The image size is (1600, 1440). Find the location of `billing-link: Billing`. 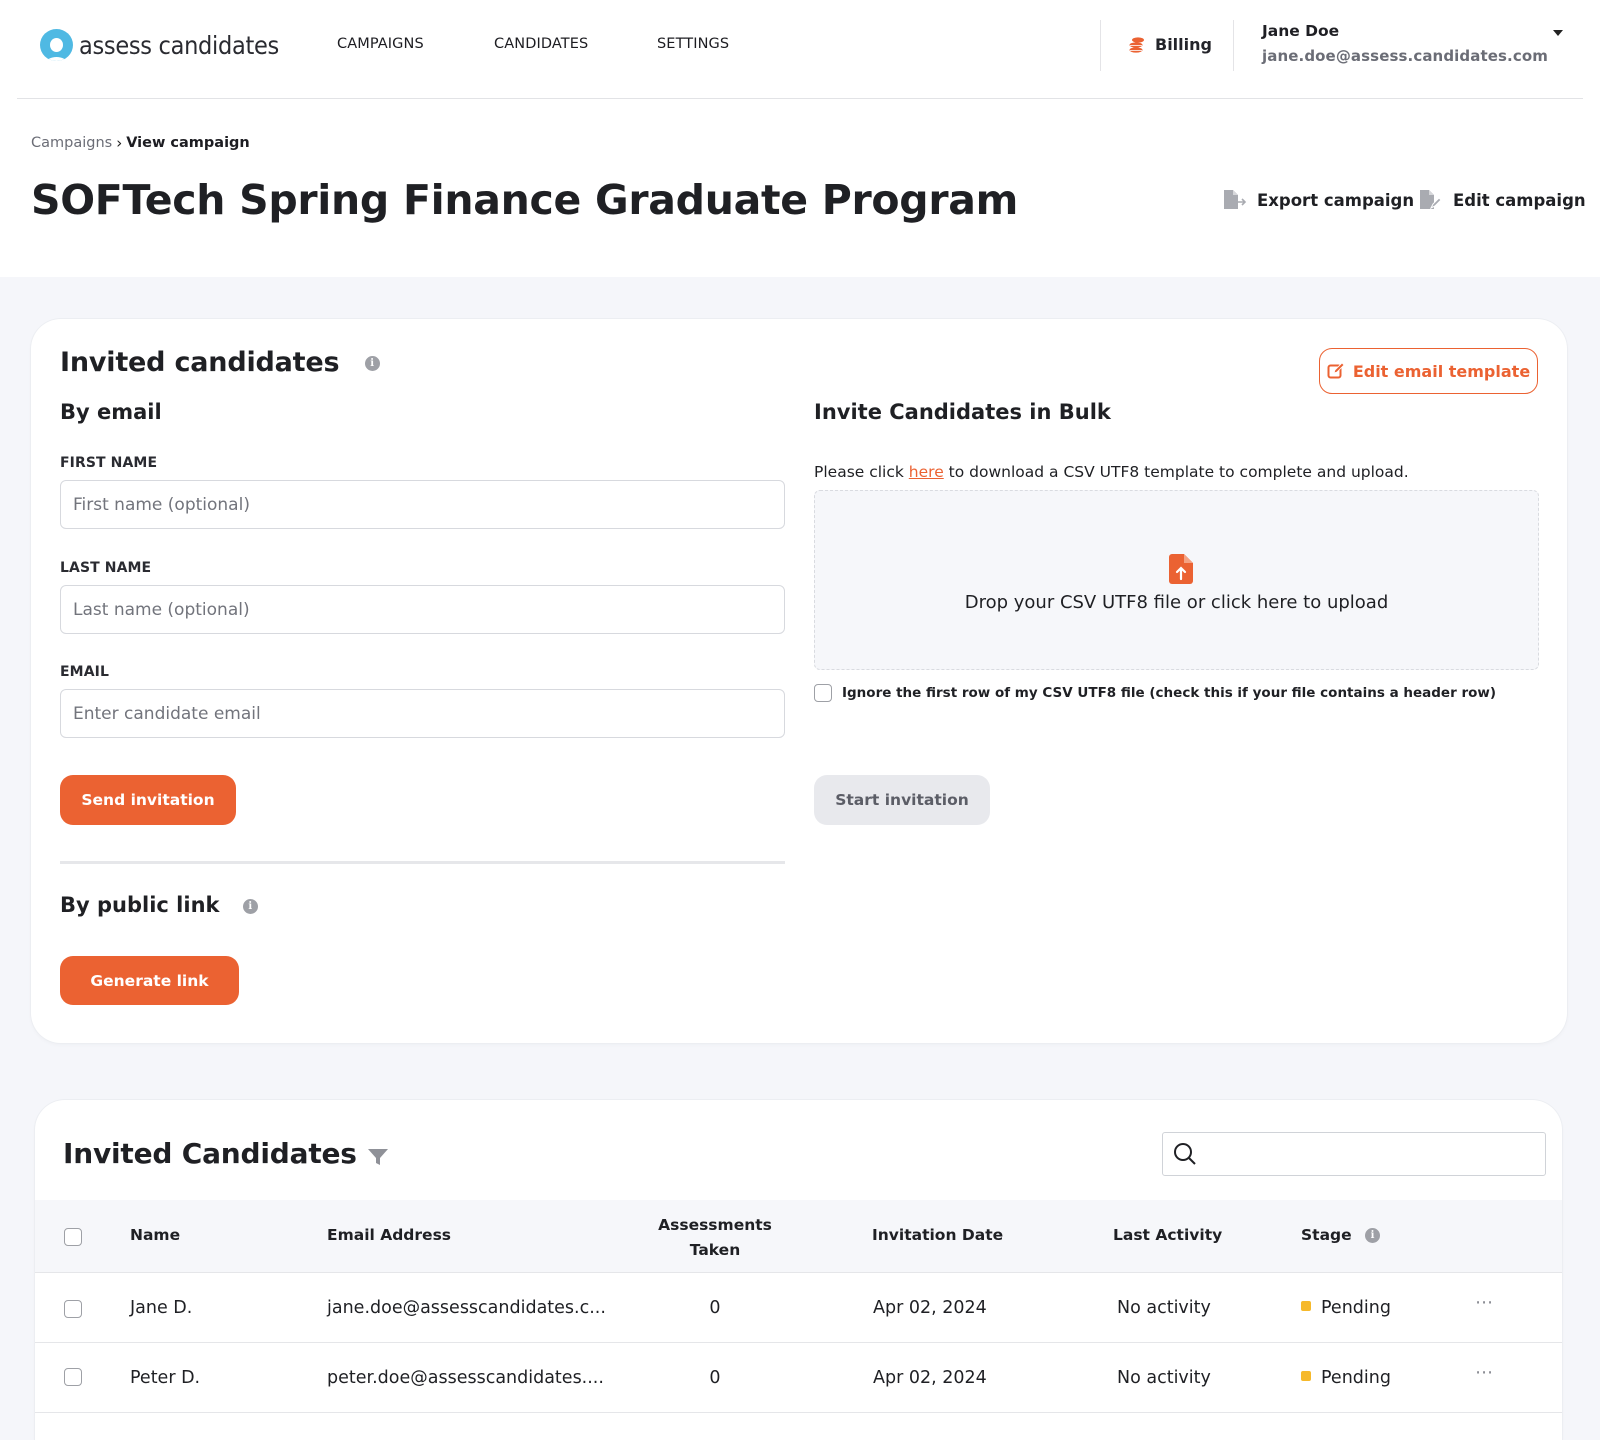

billing-link: Billing is located at coordinates (1170, 44).